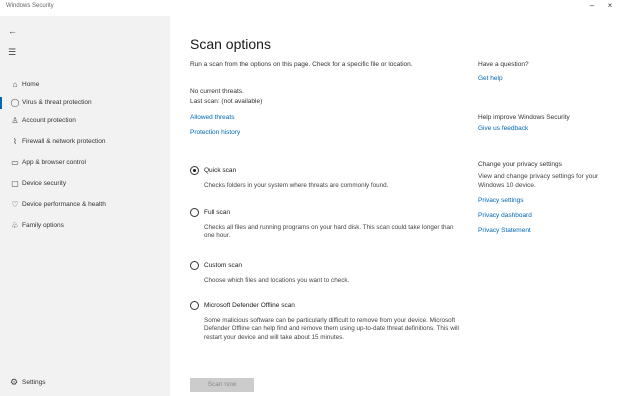 The height and width of the screenshot is (396, 619). Describe the element at coordinates (520, 164) in the screenshot. I see `privacy-heading: Change your privacy settings` at that location.